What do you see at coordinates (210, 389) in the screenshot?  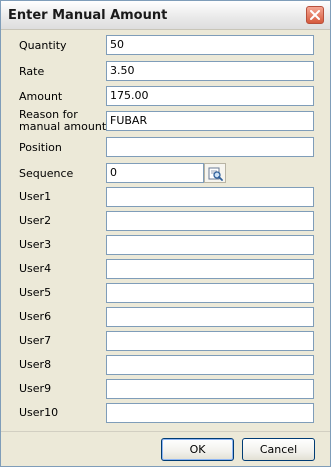 I see `user9-field` at bounding box center [210, 389].